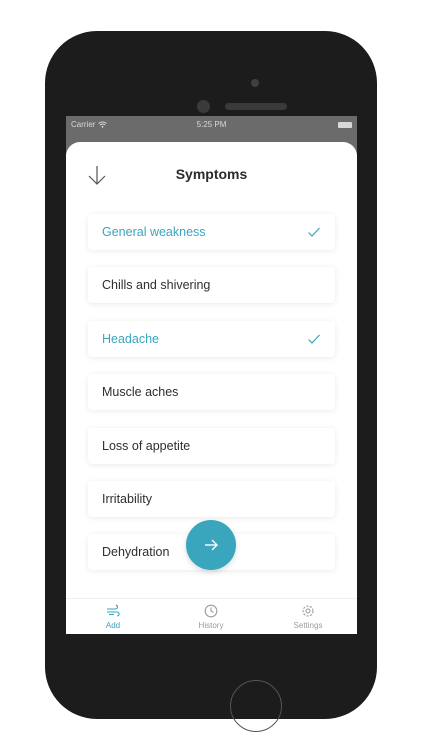 The image size is (422, 750). I want to click on gear-icon, so click(308, 611).